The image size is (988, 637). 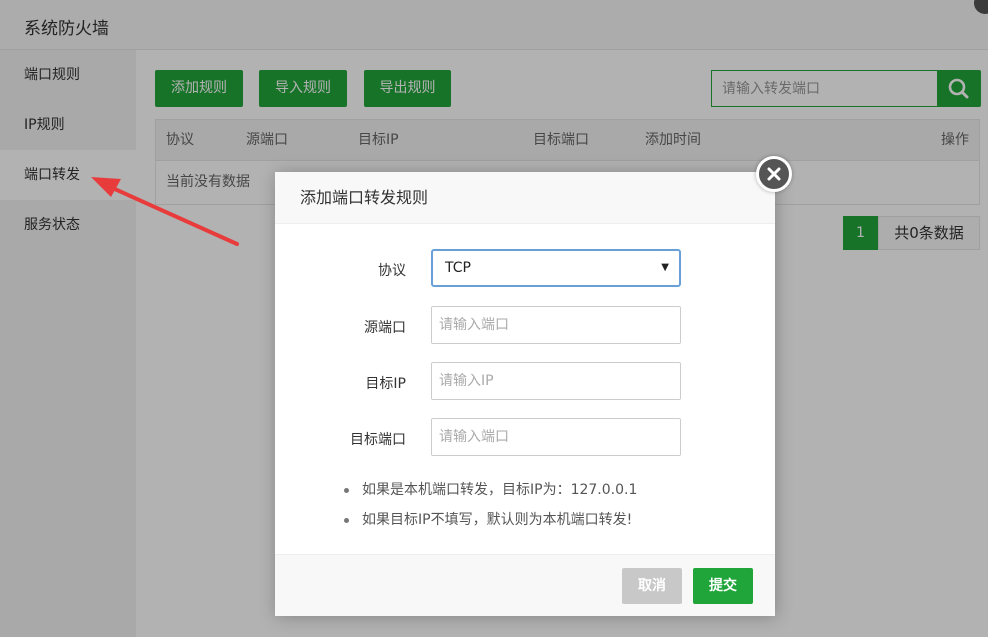 What do you see at coordinates (458, 268) in the screenshot?
I see `protocol-select-value: TCP` at bounding box center [458, 268].